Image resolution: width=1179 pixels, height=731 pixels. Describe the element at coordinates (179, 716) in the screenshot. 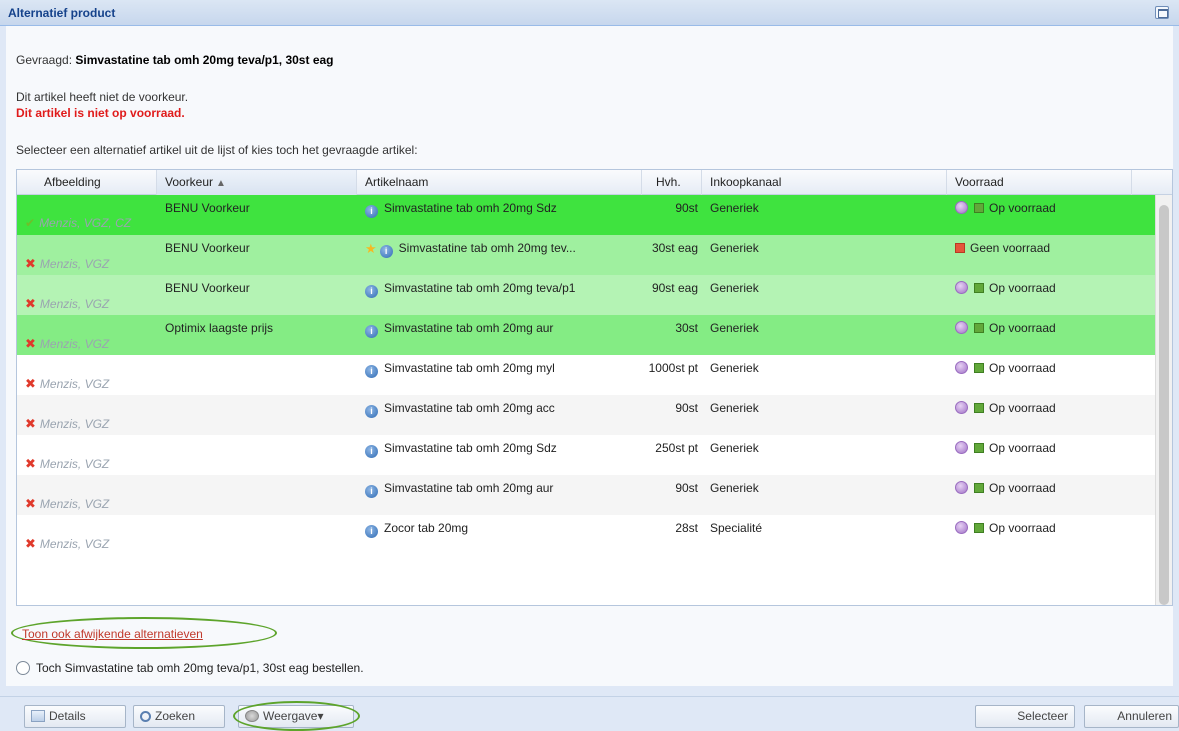

I see `search-button: Zoeken` at that location.